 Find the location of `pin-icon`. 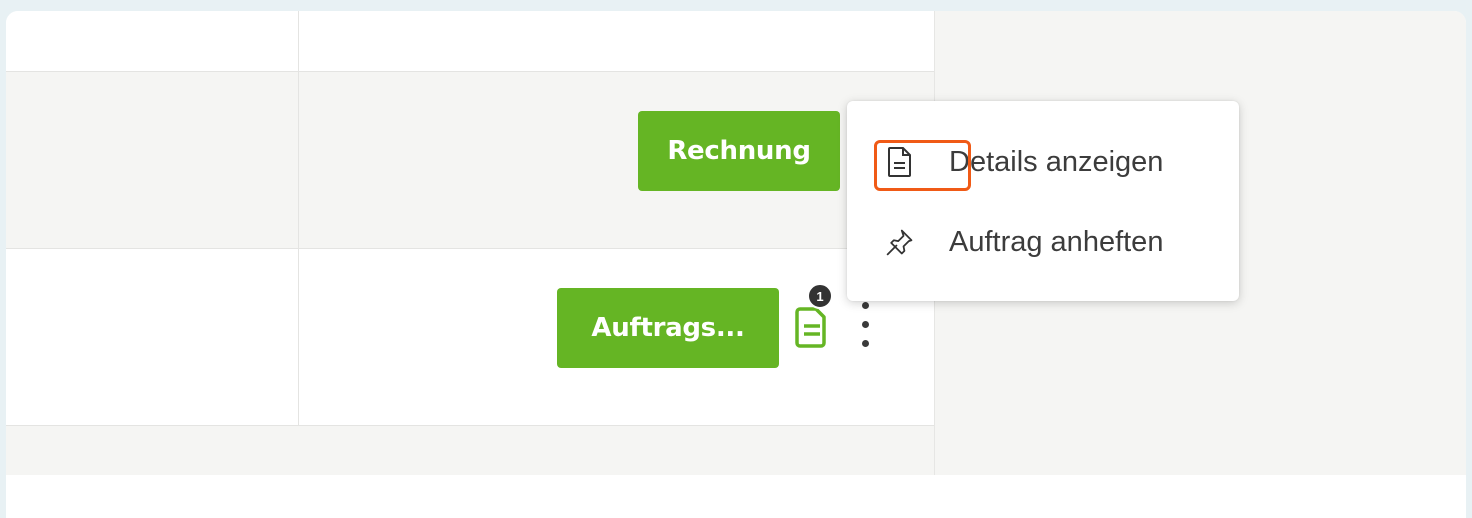

pin-icon is located at coordinates (900, 242).